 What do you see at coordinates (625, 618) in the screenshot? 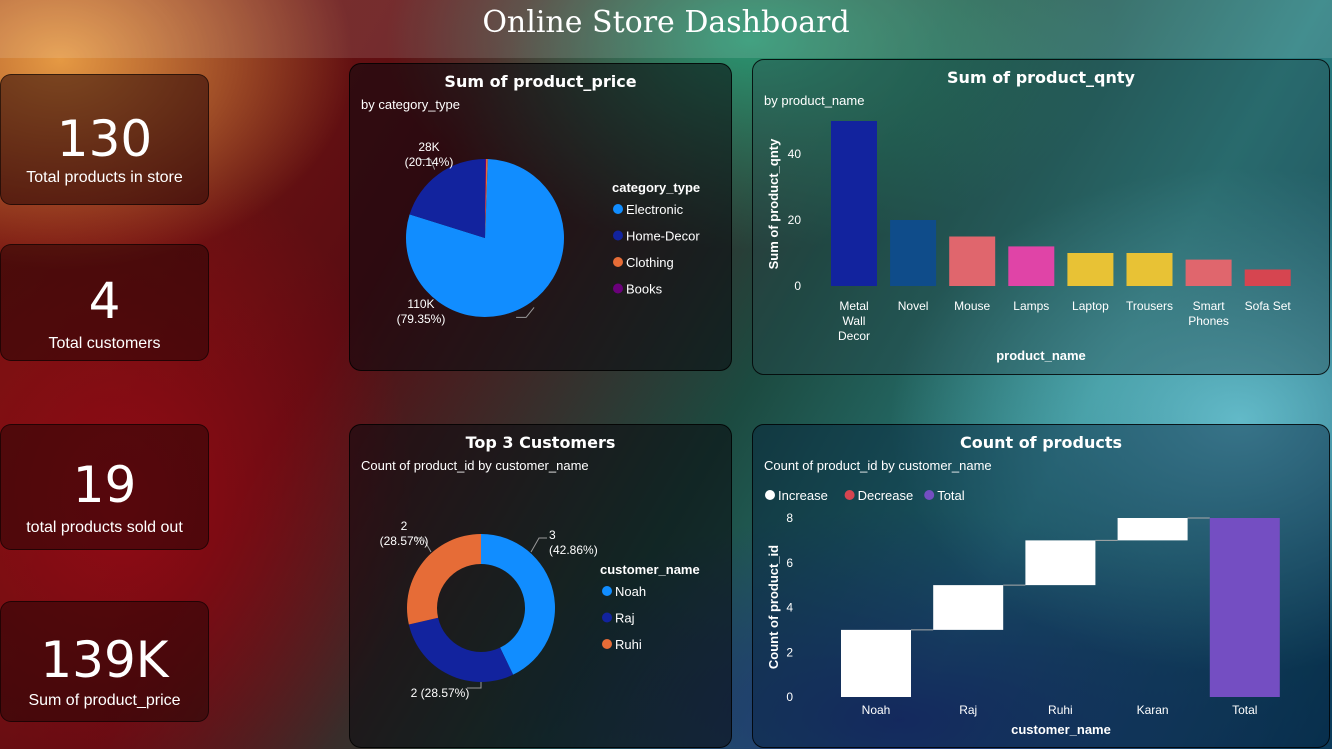
I see `donut-legend-item: Raj` at bounding box center [625, 618].